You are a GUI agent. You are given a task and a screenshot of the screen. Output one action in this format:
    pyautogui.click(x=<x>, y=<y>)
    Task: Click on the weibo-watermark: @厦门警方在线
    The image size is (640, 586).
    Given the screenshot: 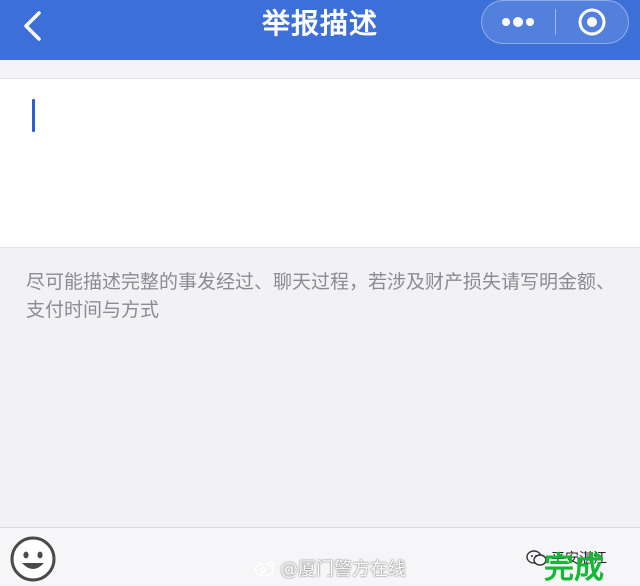 What is the action you would take?
    pyautogui.click(x=330, y=568)
    